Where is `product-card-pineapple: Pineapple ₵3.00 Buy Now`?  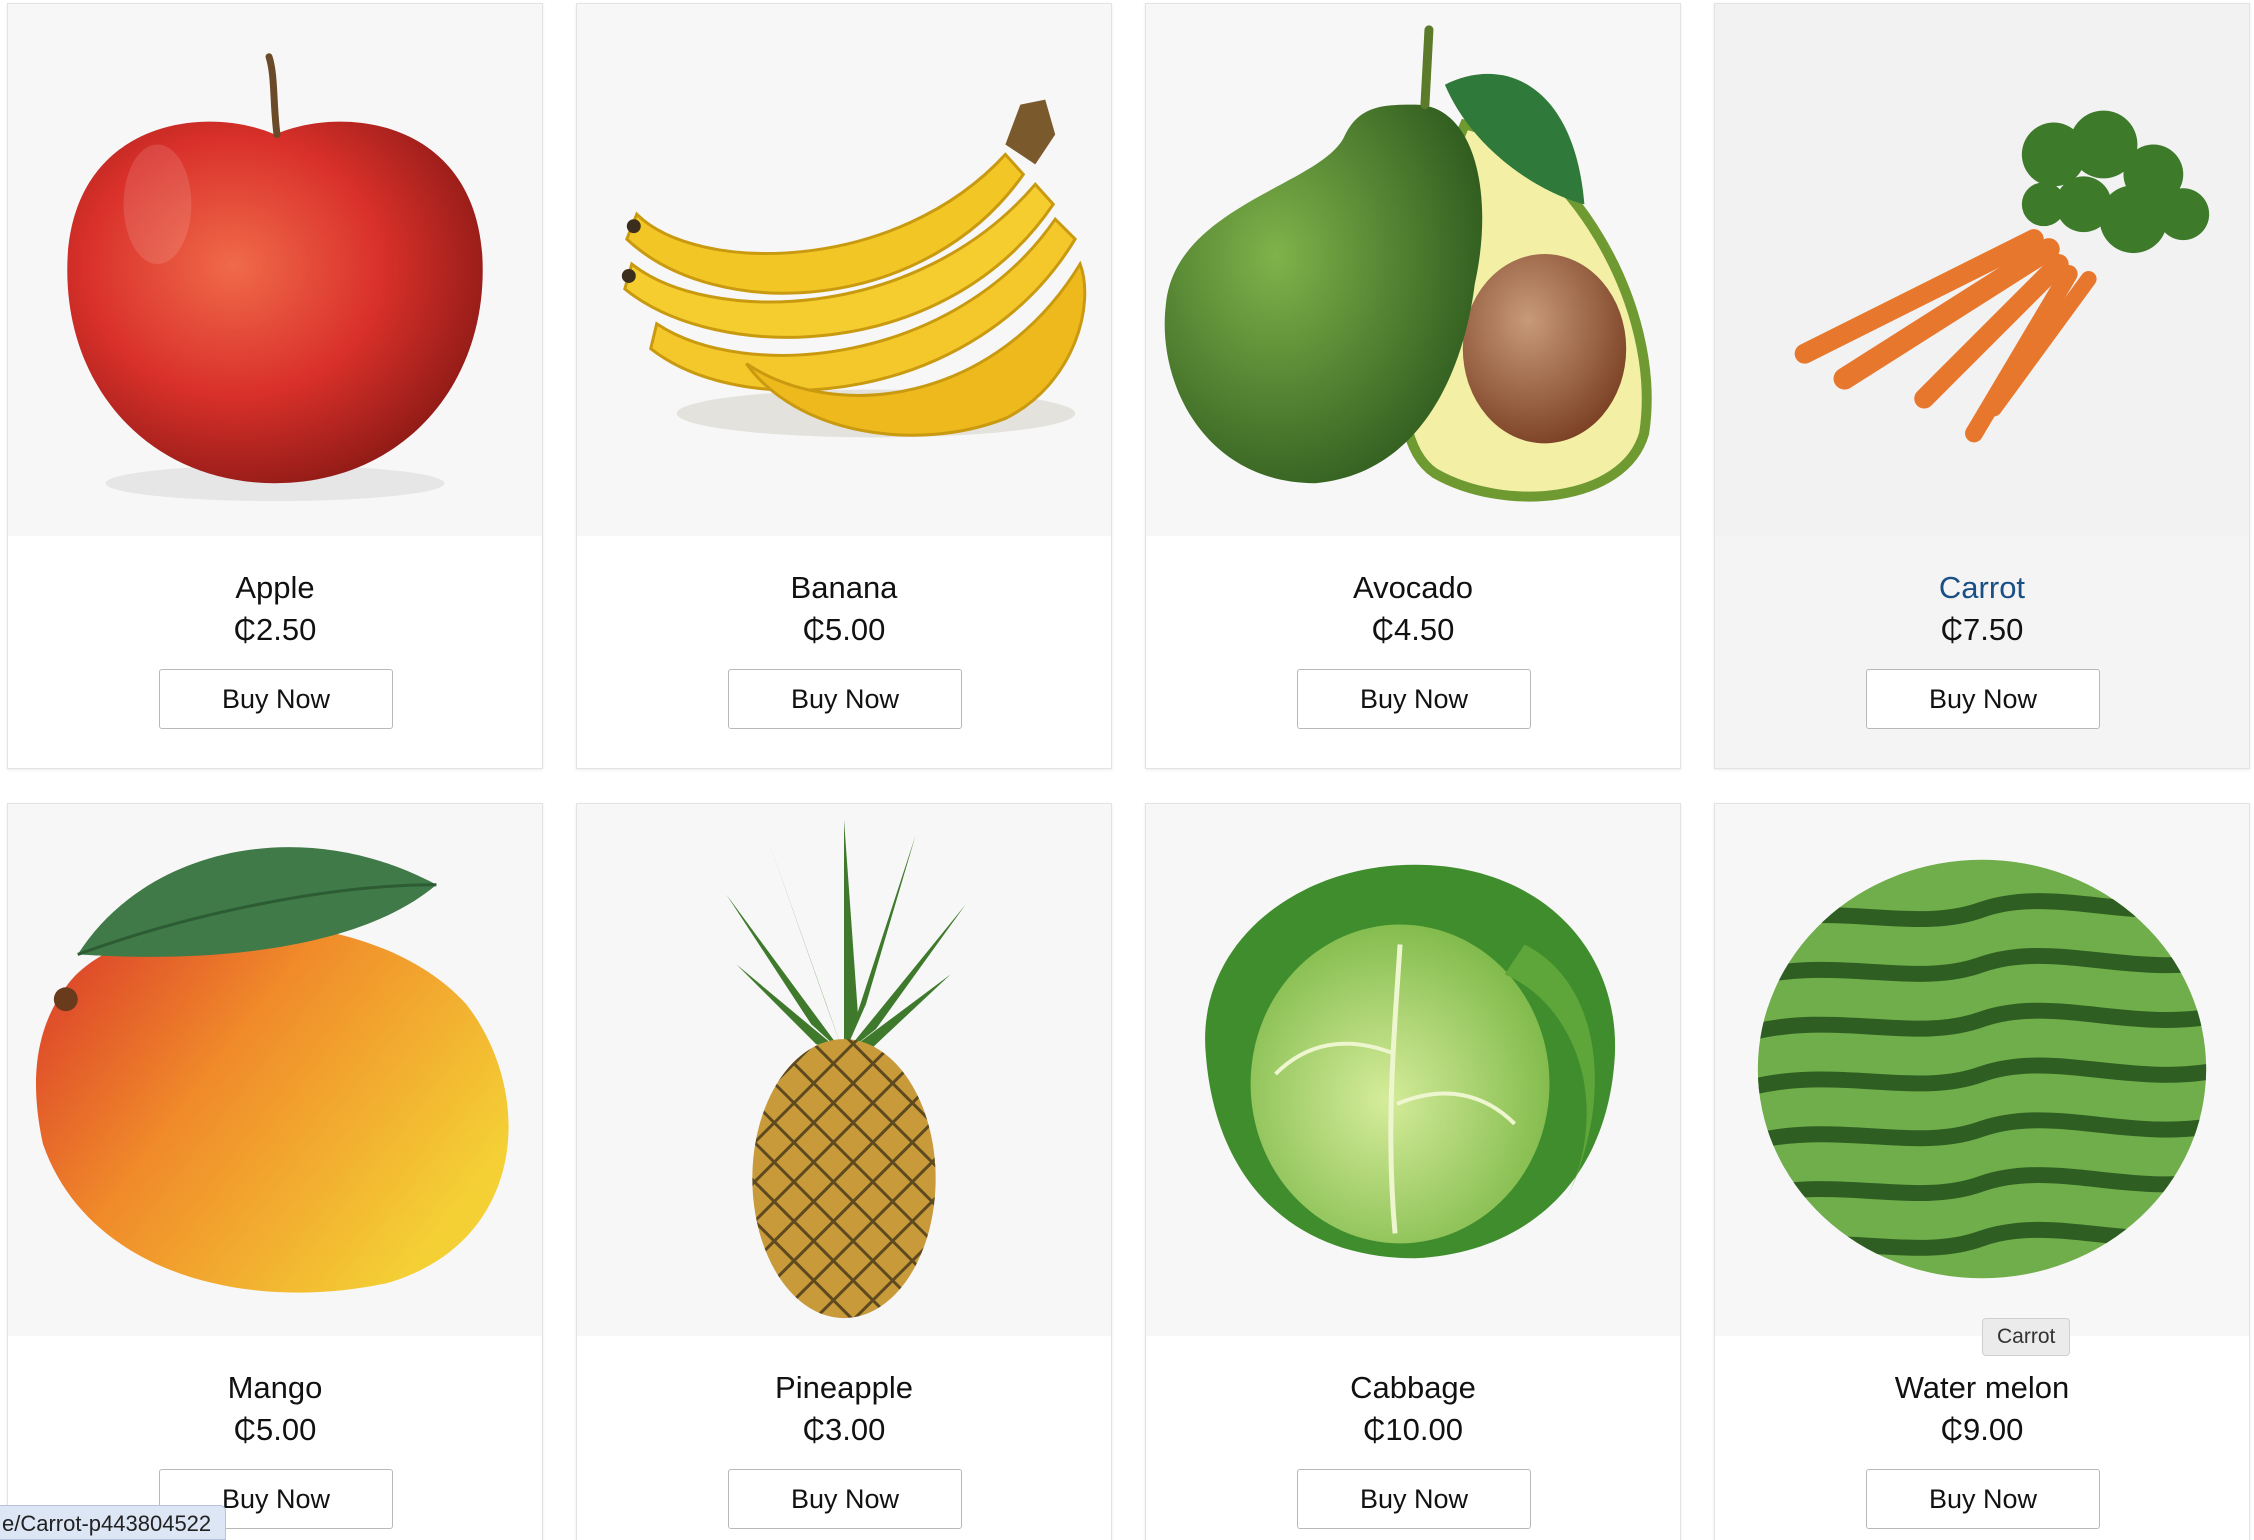
product-card-pineapple: Pineapple ₵3.00 Buy Now is located at coordinates (844, 1171).